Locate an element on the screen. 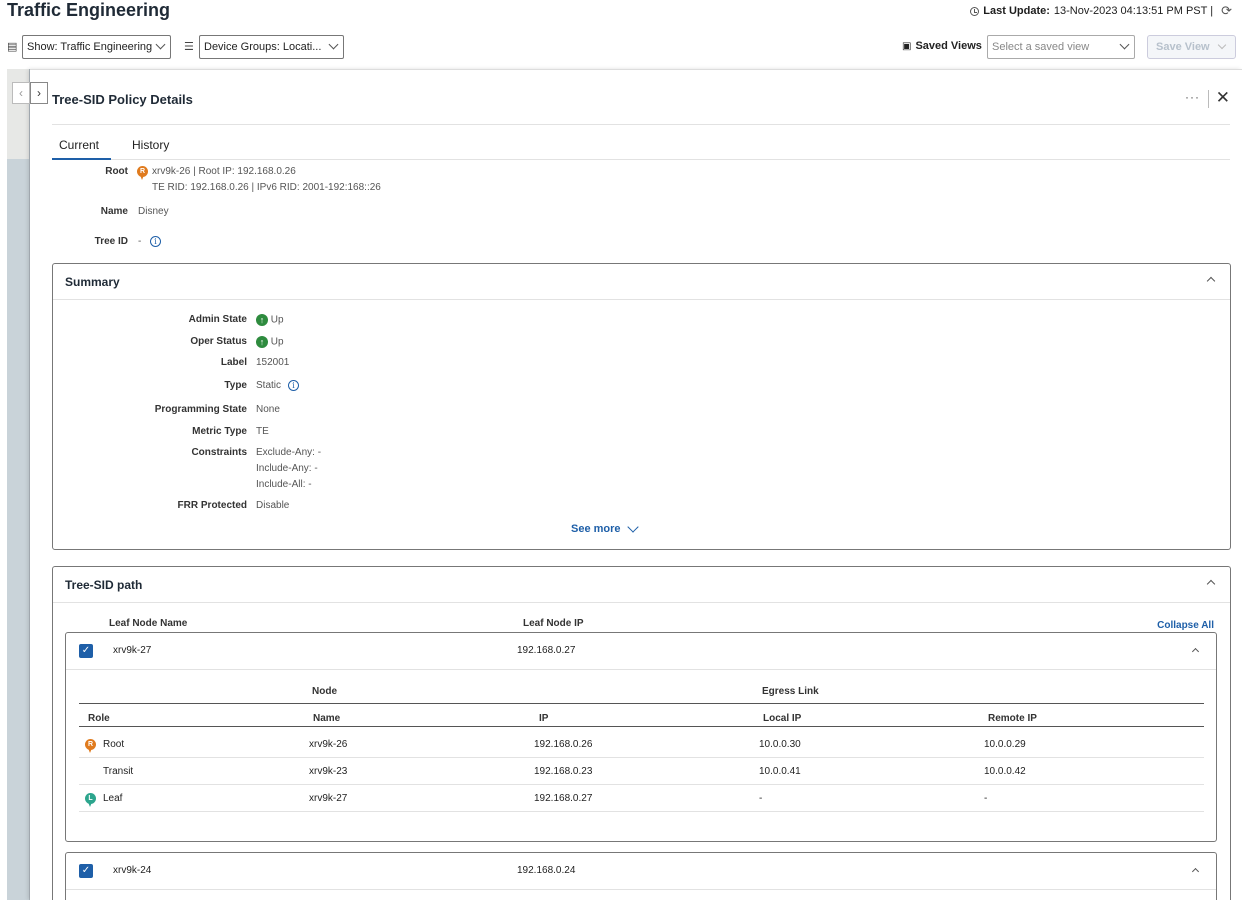 The image size is (1242, 900). show-select-value: Show: Traffic Engineering is located at coordinates (90, 47).